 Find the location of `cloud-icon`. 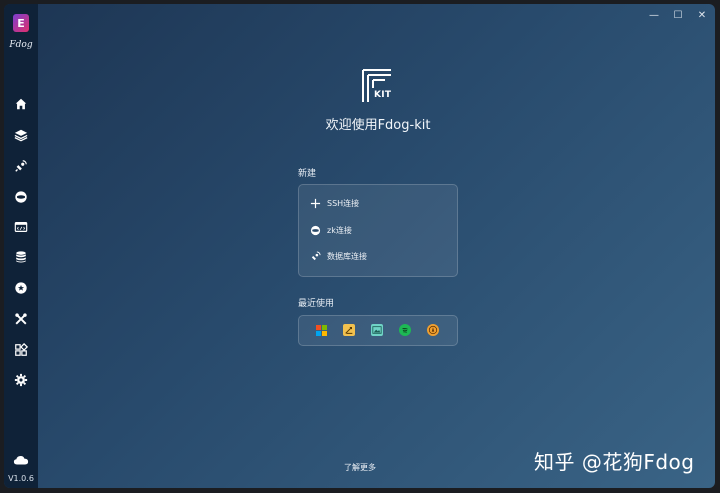

cloud-icon is located at coordinates (21, 460).